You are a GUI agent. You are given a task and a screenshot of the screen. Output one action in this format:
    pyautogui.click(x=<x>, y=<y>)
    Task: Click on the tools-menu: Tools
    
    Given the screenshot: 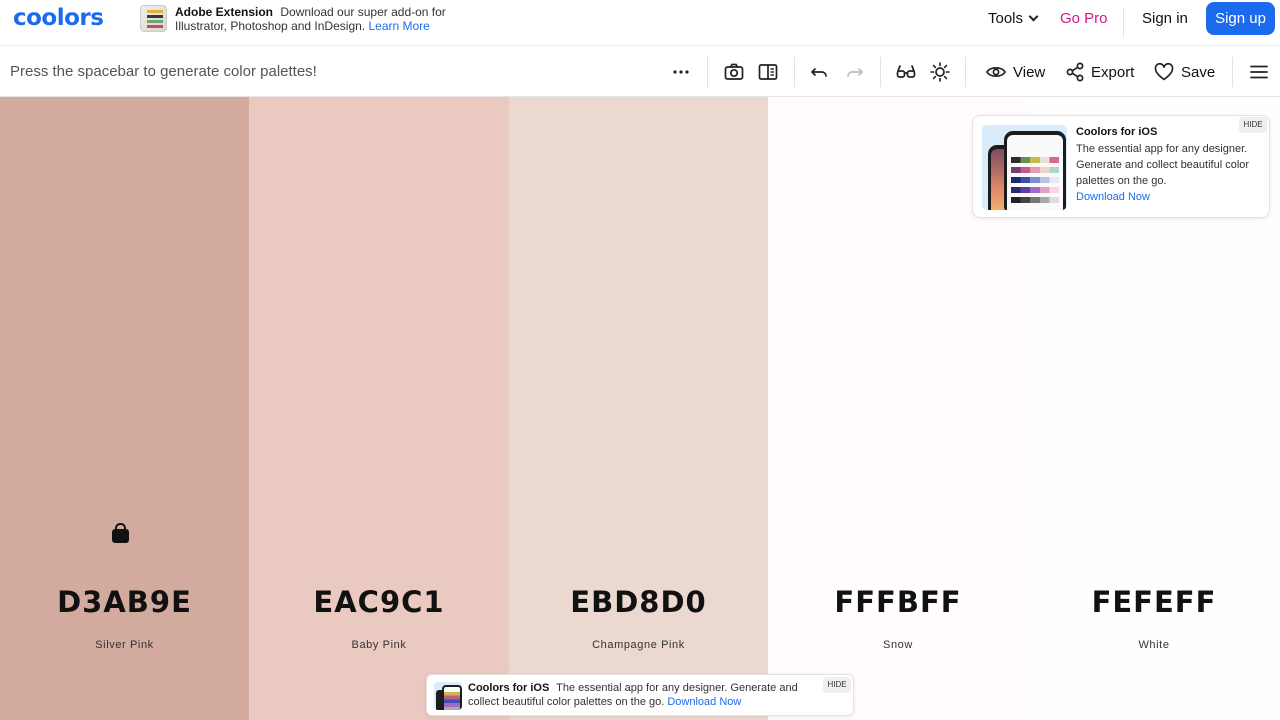 What is the action you would take?
    pyautogui.click(x=1013, y=18)
    